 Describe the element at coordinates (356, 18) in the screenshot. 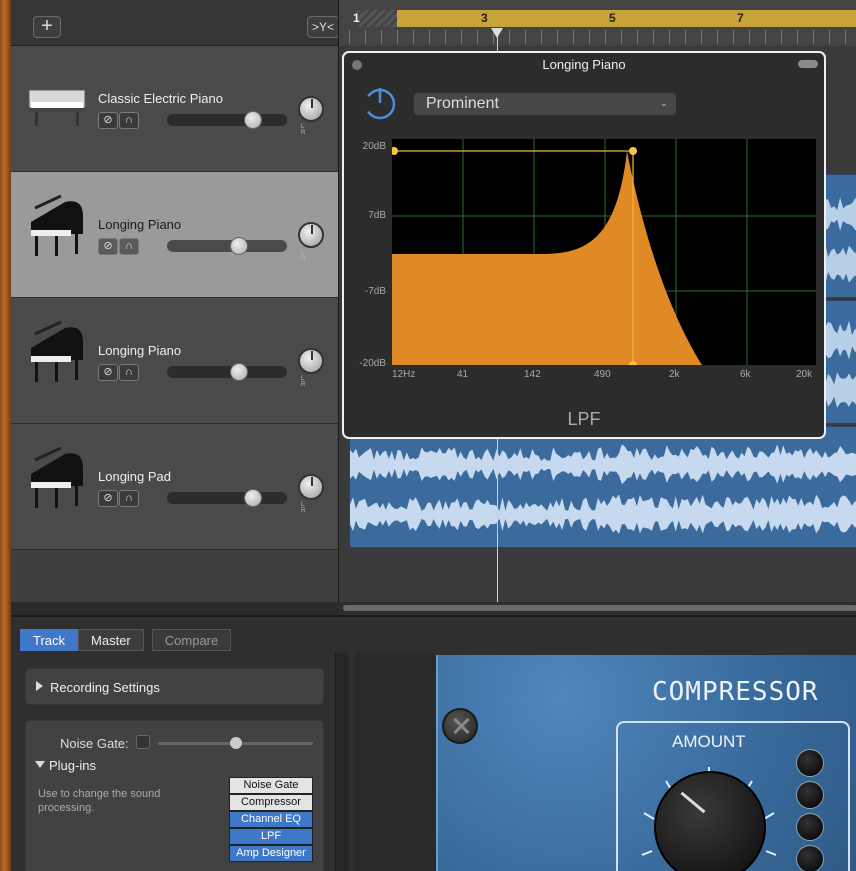

I see `ruler-bar-1: 1` at that location.